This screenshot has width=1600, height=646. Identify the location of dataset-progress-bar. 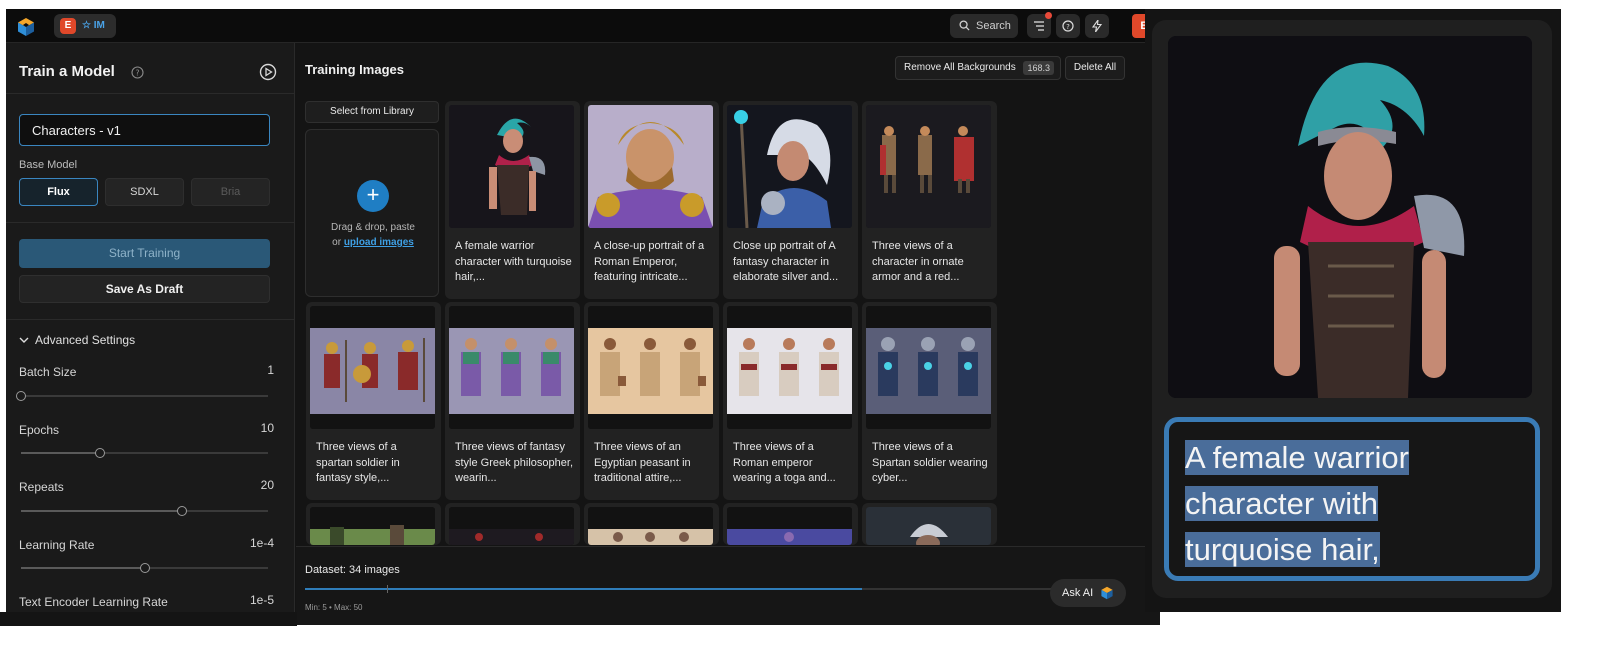
(685, 589).